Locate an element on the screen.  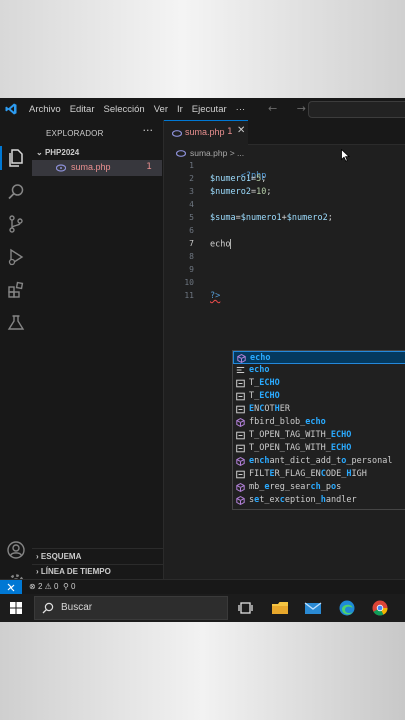
text-cursor is located at coordinates (231, 244).